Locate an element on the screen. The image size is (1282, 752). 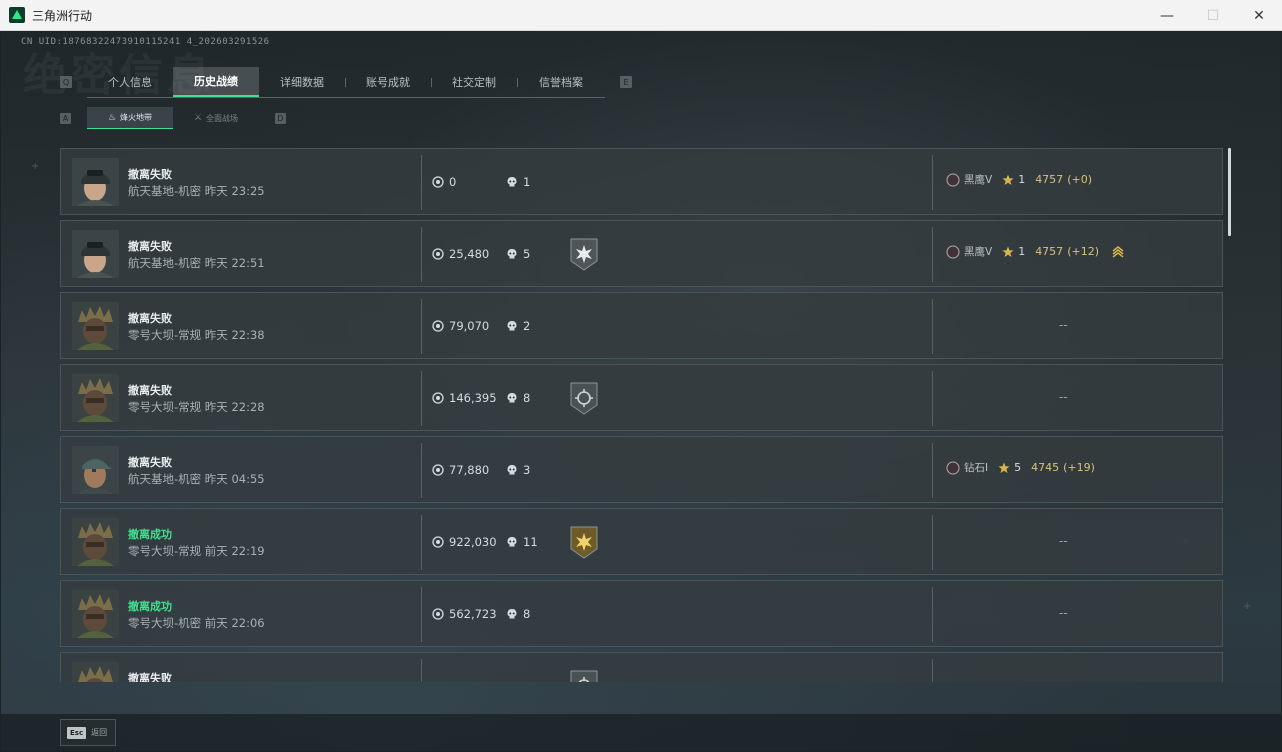
kill-count-text: 2 is located at coordinates (527, 326).